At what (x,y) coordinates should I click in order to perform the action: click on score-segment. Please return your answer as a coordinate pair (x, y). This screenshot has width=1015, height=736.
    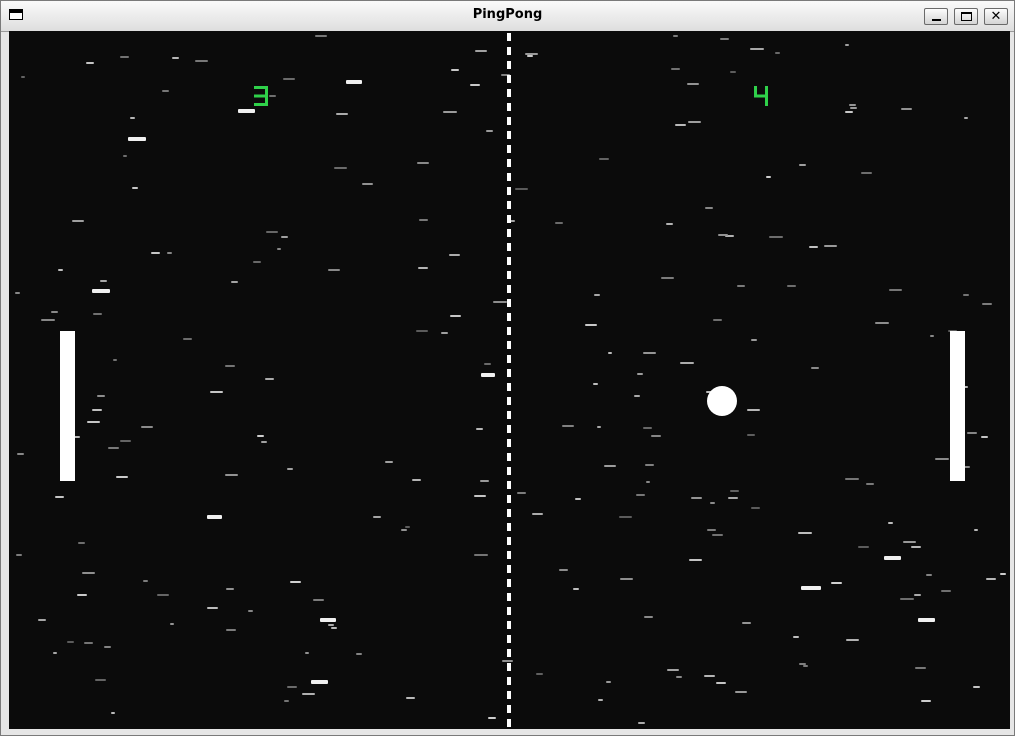
    Looking at the image, I should click on (766, 91).